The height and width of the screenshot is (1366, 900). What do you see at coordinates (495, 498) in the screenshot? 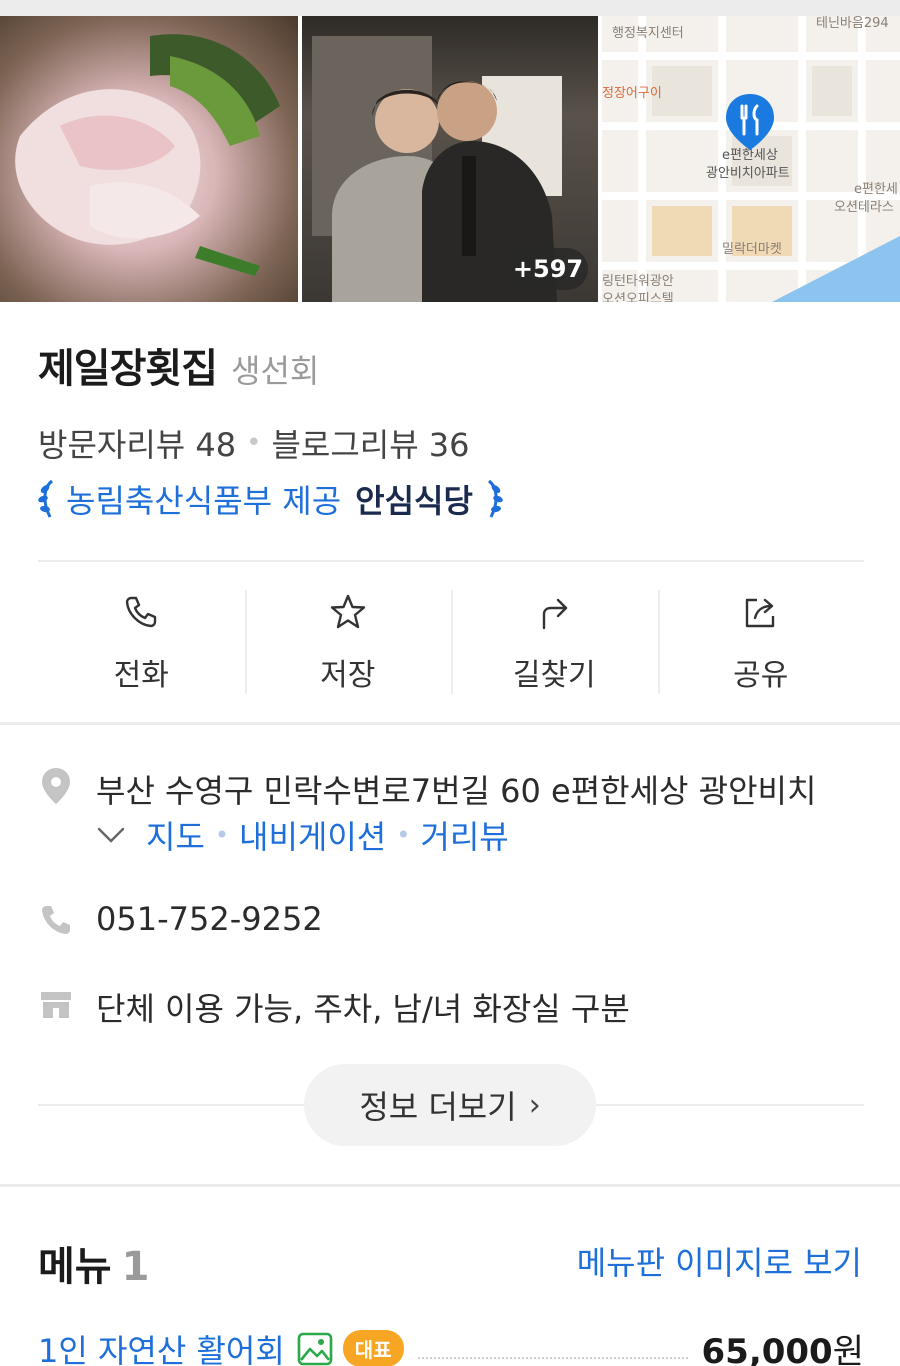
I see `laurel-right-icon` at bounding box center [495, 498].